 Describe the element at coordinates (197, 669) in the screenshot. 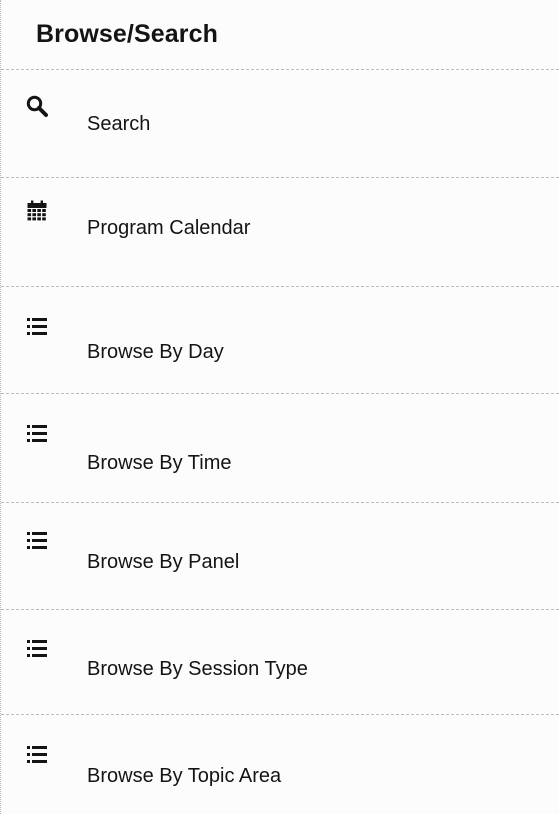

I see `menu-item-label: Browse By Session Type` at that location.